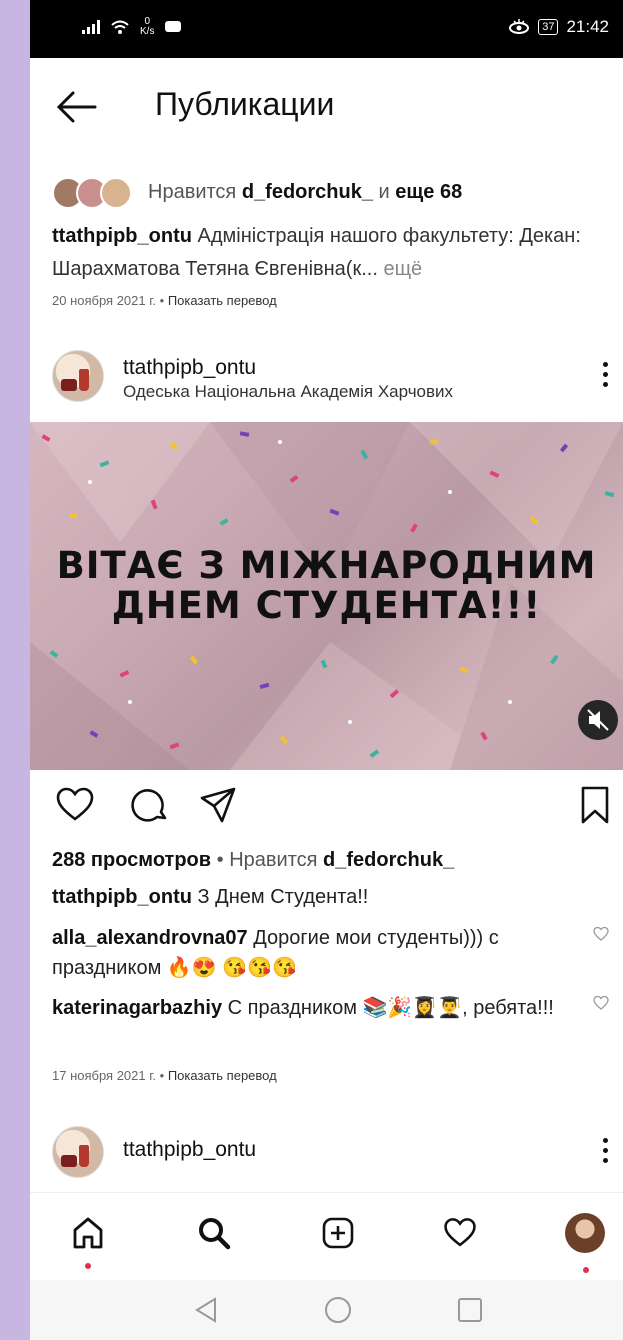 This screenshot has height=1340, width=623. What do you see at coordinates (283, 897) in the screenshot?
I see `caption-text: З Днем Студента!!` at bounding box center [283, 897].